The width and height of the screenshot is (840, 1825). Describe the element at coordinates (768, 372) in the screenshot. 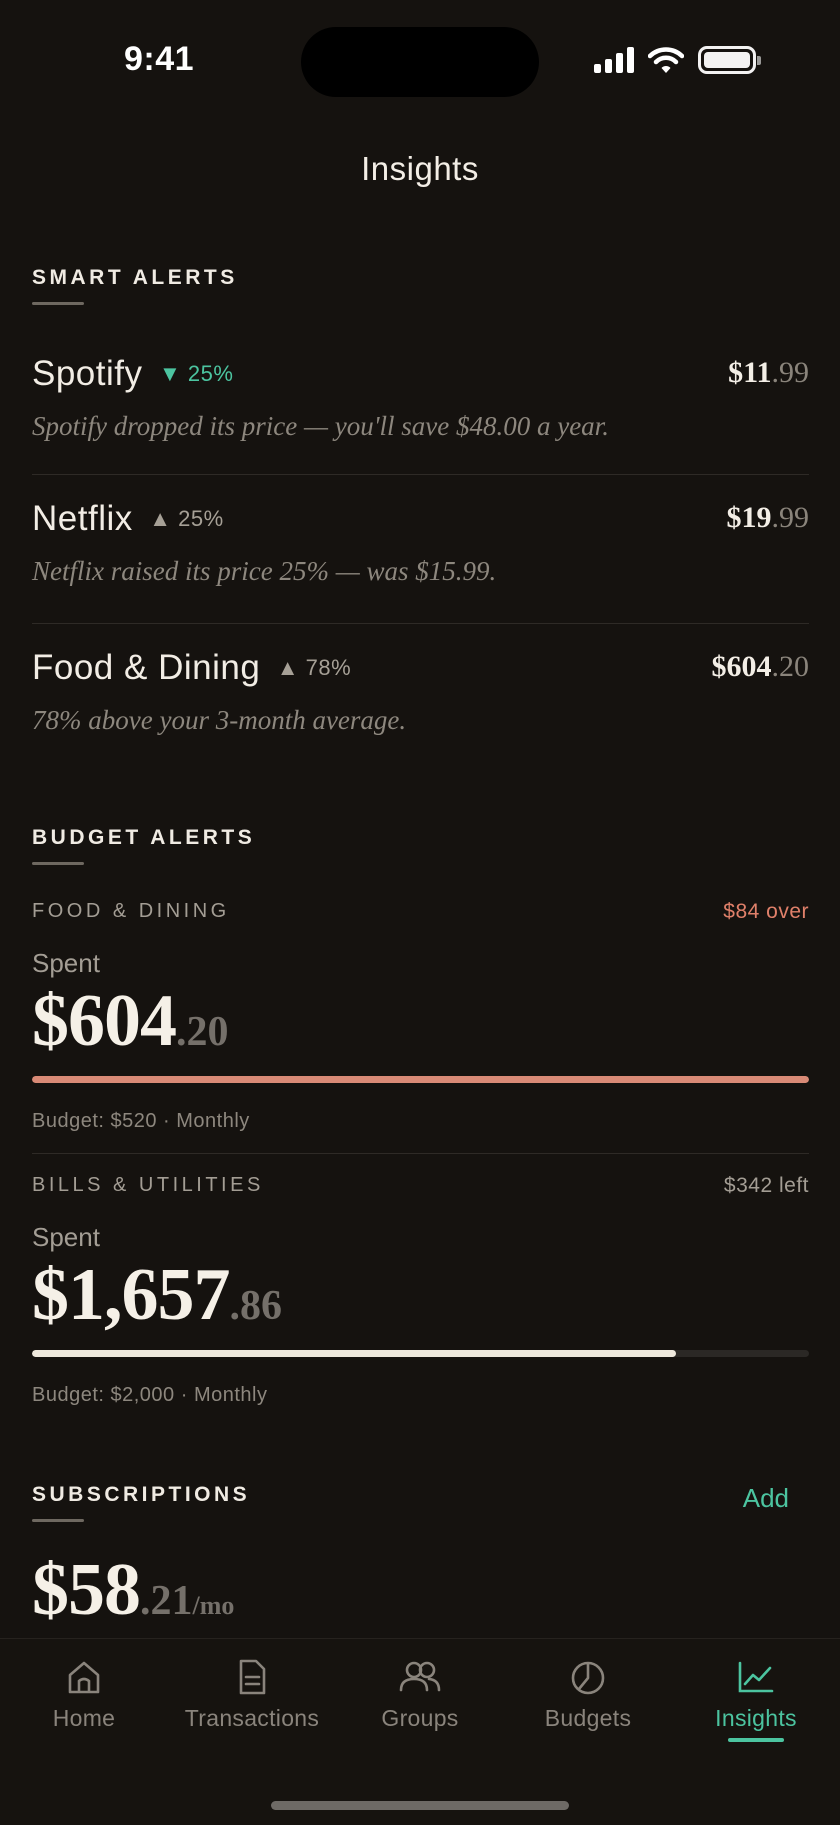

I see `alert-price: $11.99` at that location.